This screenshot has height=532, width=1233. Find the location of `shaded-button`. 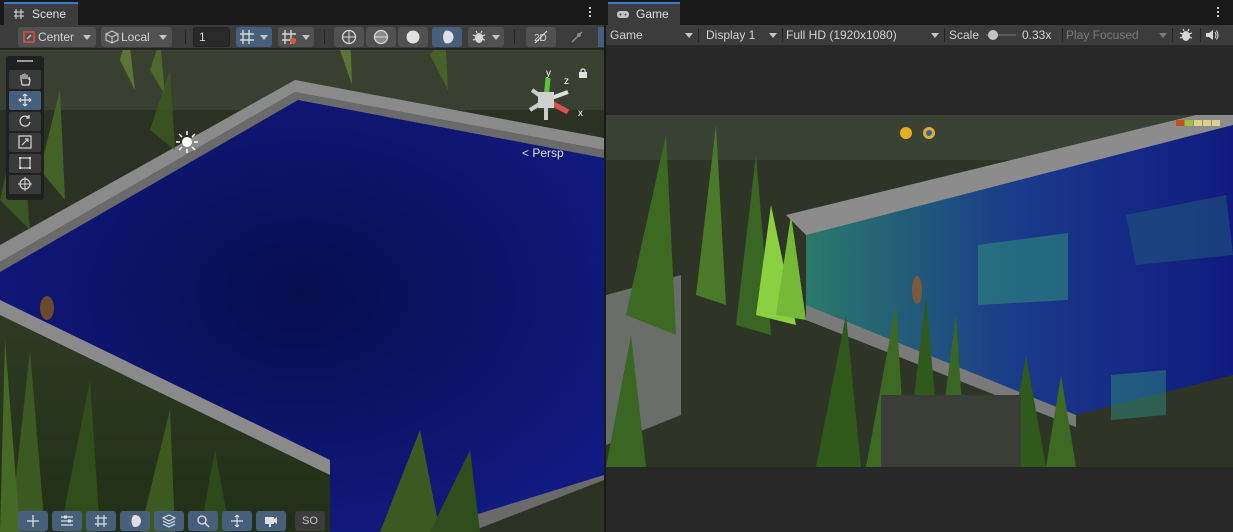

shaded-button is located at coordinates (447, 37).